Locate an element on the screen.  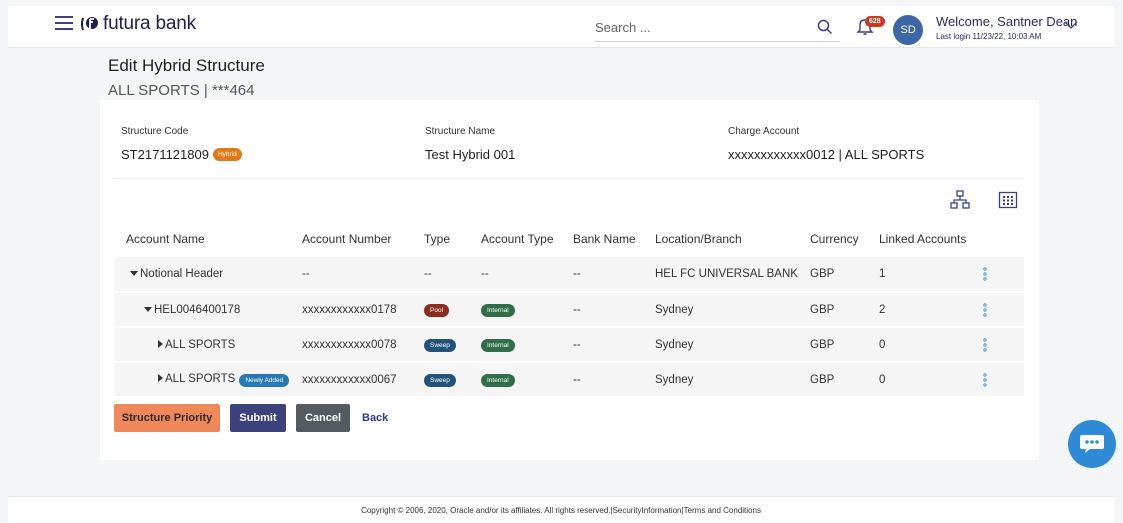
welcome-text: Welcome, Santner Dean is located at coordinates (1007, 21).